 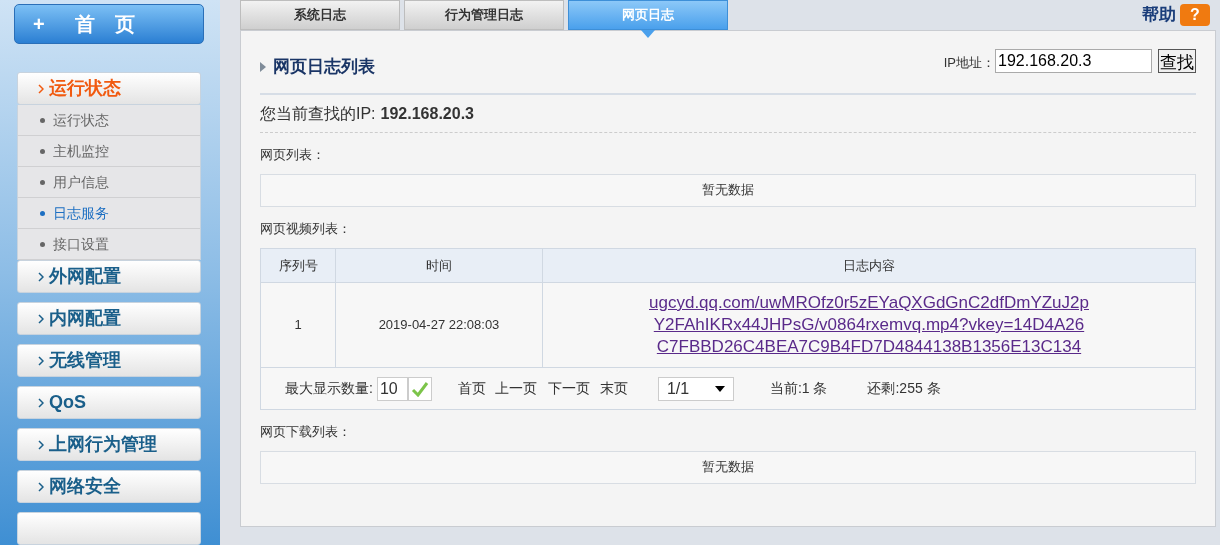 What do you see at coordinates (109, 360) in the screenshot?
I see `menu-group-header: 无线管理` at bounding box center [109, 360].